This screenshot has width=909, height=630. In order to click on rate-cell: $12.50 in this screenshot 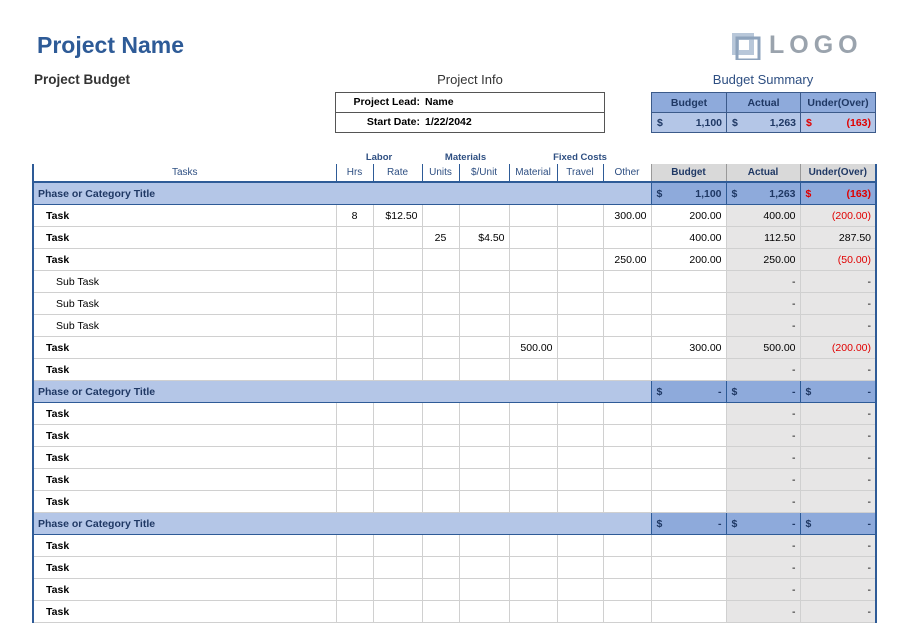, I will do `click(397, 215)`.